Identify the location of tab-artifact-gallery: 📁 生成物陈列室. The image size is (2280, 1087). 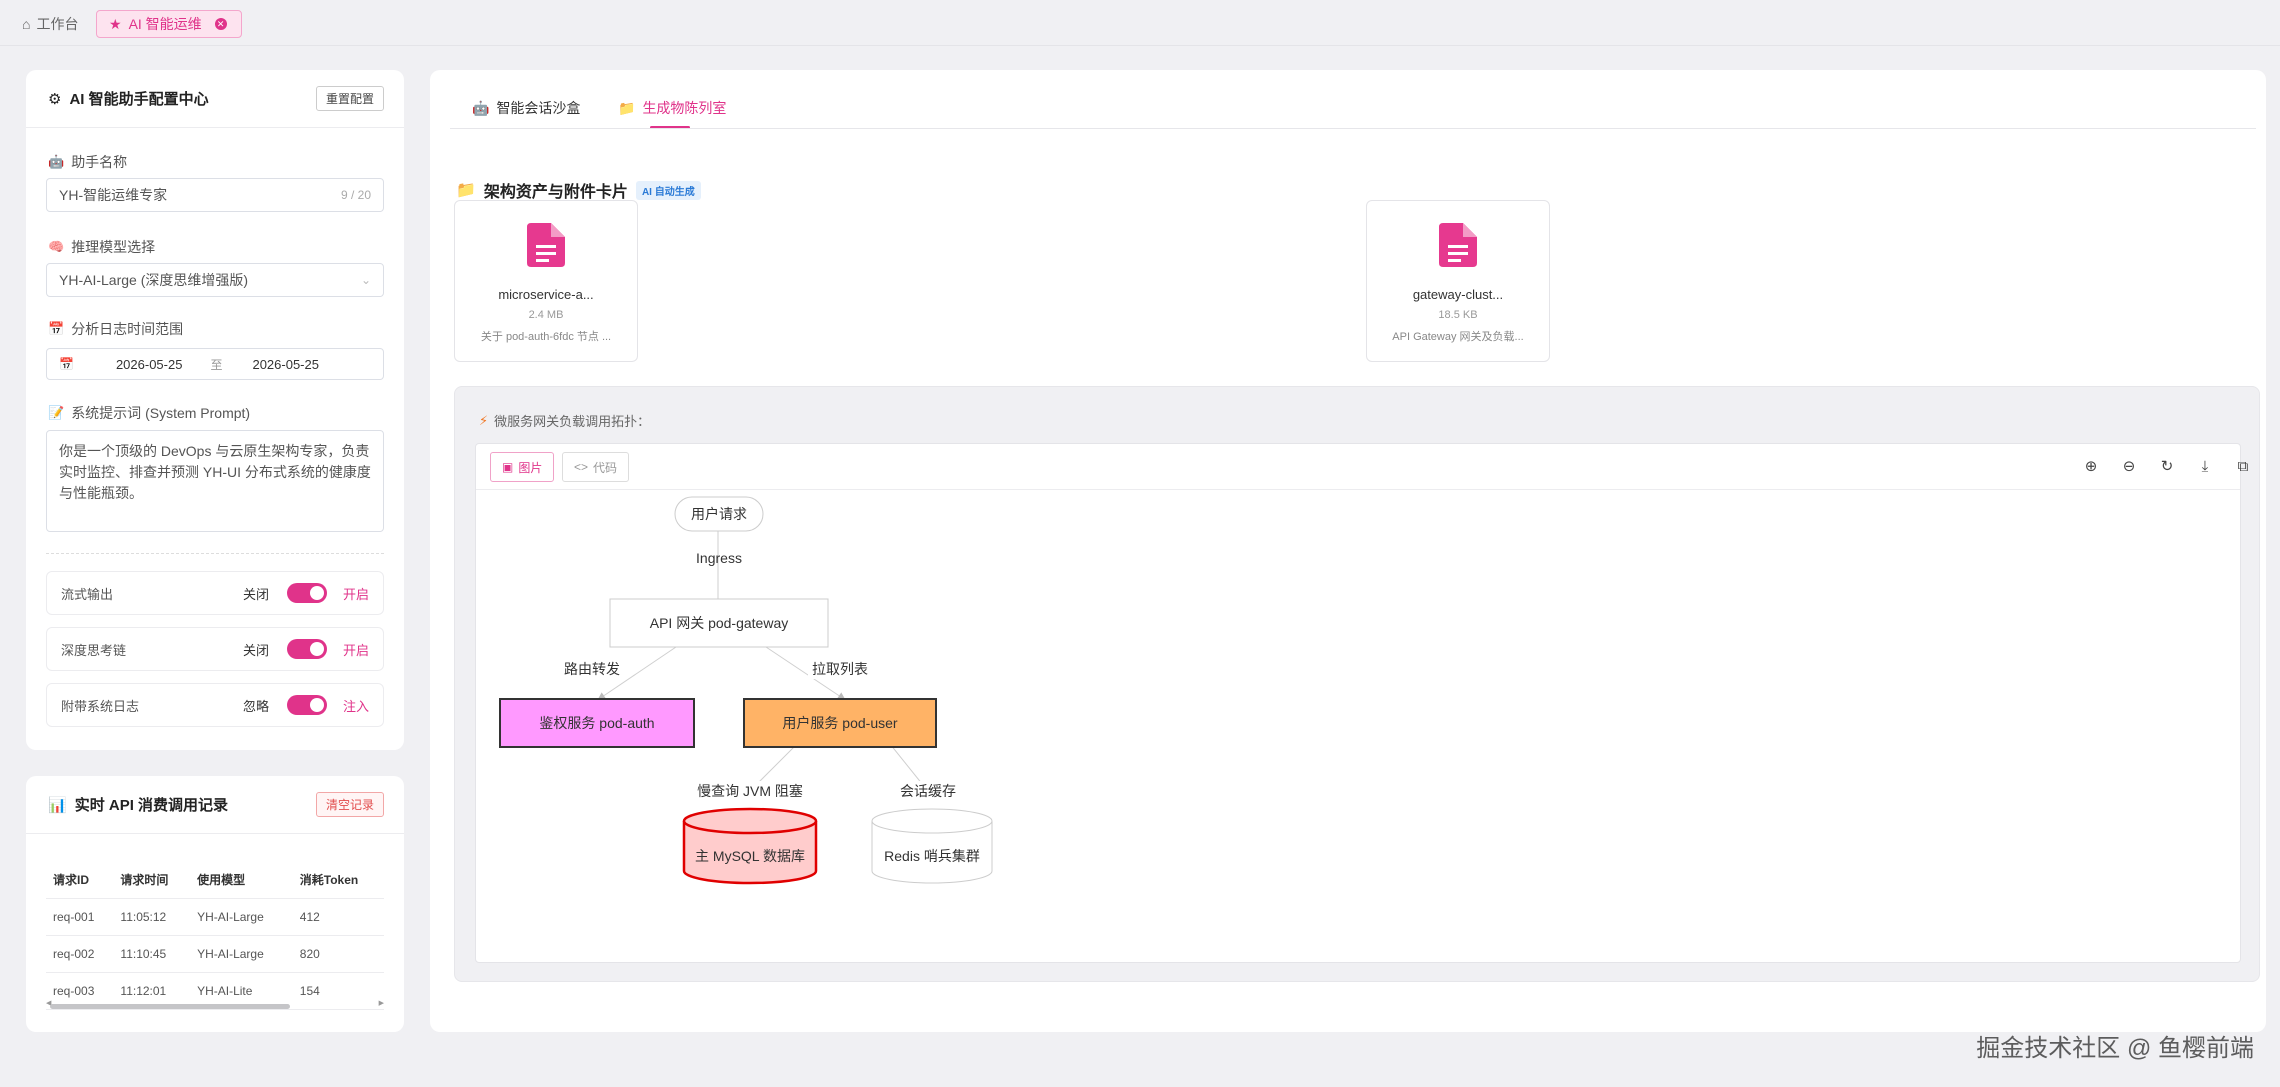
(672, 108).